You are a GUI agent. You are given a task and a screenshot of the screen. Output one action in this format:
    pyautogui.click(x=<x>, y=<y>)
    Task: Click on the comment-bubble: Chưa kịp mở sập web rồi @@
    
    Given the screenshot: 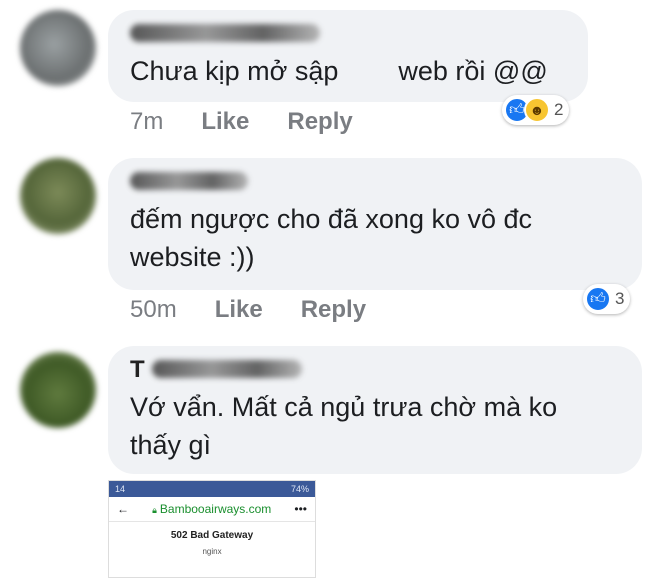 What is the action you would take?
    pyautogui.click(x=348, y=56)
    